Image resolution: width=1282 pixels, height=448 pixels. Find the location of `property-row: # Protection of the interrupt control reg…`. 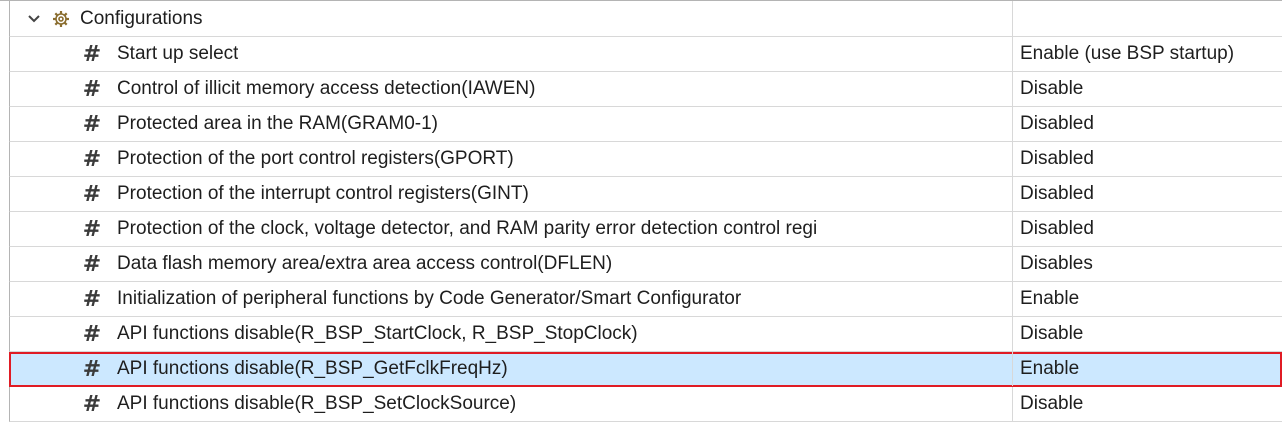

property-row: # Protection of the interrupt control reg… is located at coordinates (645, 194).